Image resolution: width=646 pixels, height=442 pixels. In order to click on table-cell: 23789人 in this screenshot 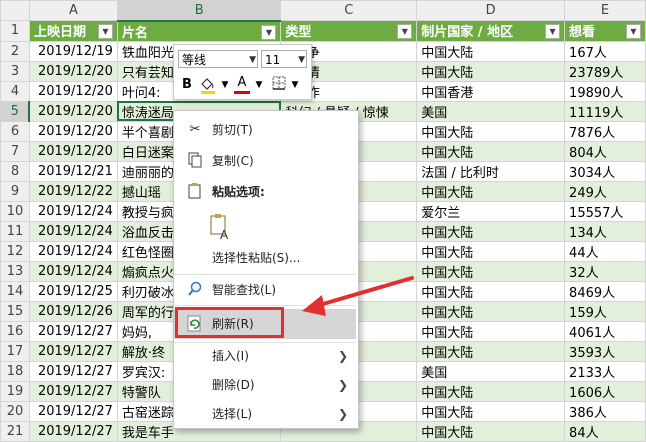, I will do `click(605, 71)`.